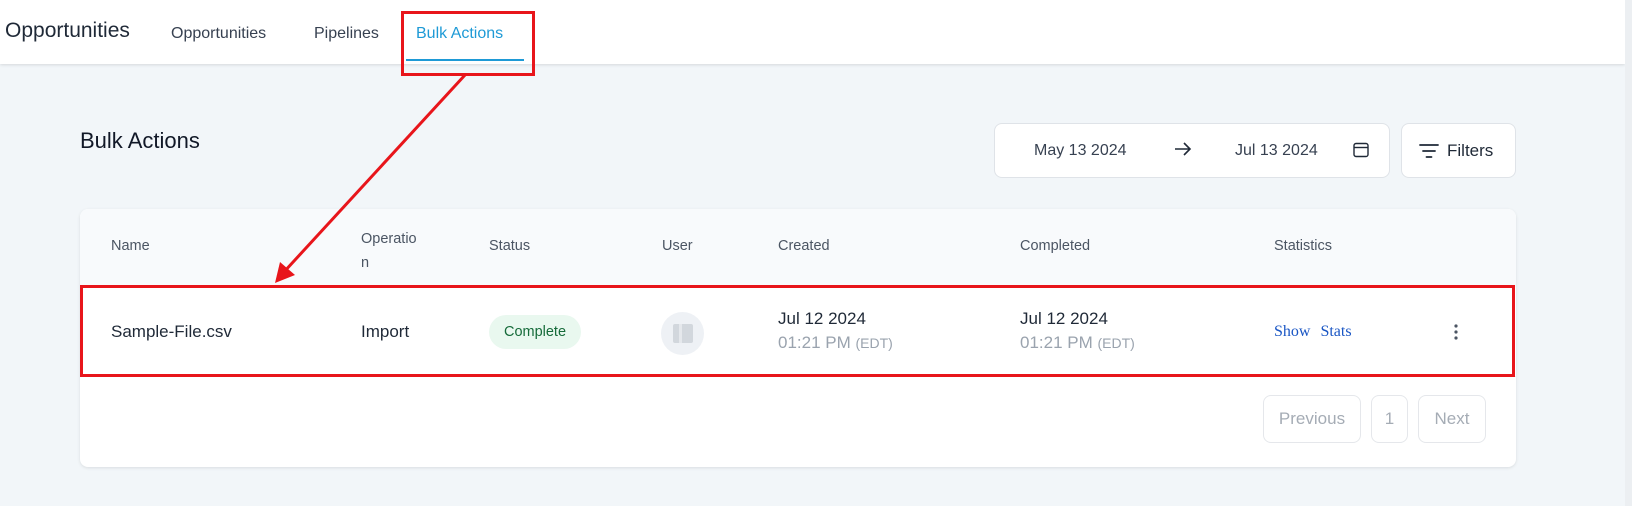 The height and width of the screenshot is (506, 1632). What do you see at coordinates (1055, 246) in the screenshot?
I see `column-header-completed: Completed` at bounding box center [1055, 246].